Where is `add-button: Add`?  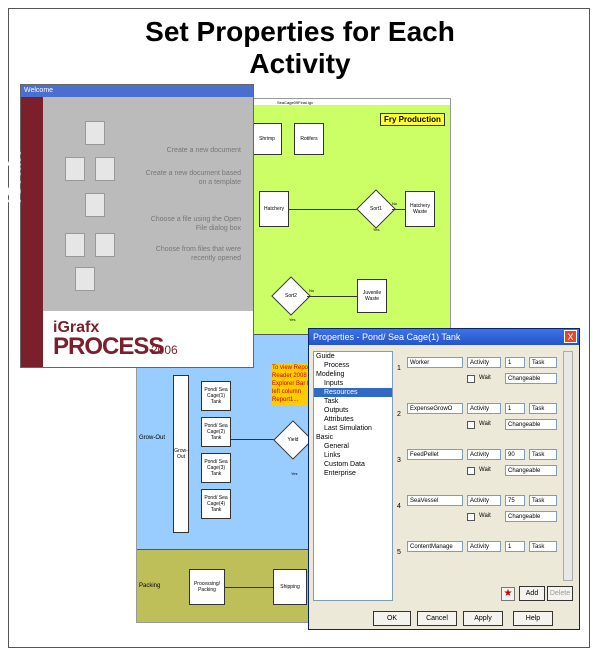
add-button: Add is located at coordinates (532, 593).